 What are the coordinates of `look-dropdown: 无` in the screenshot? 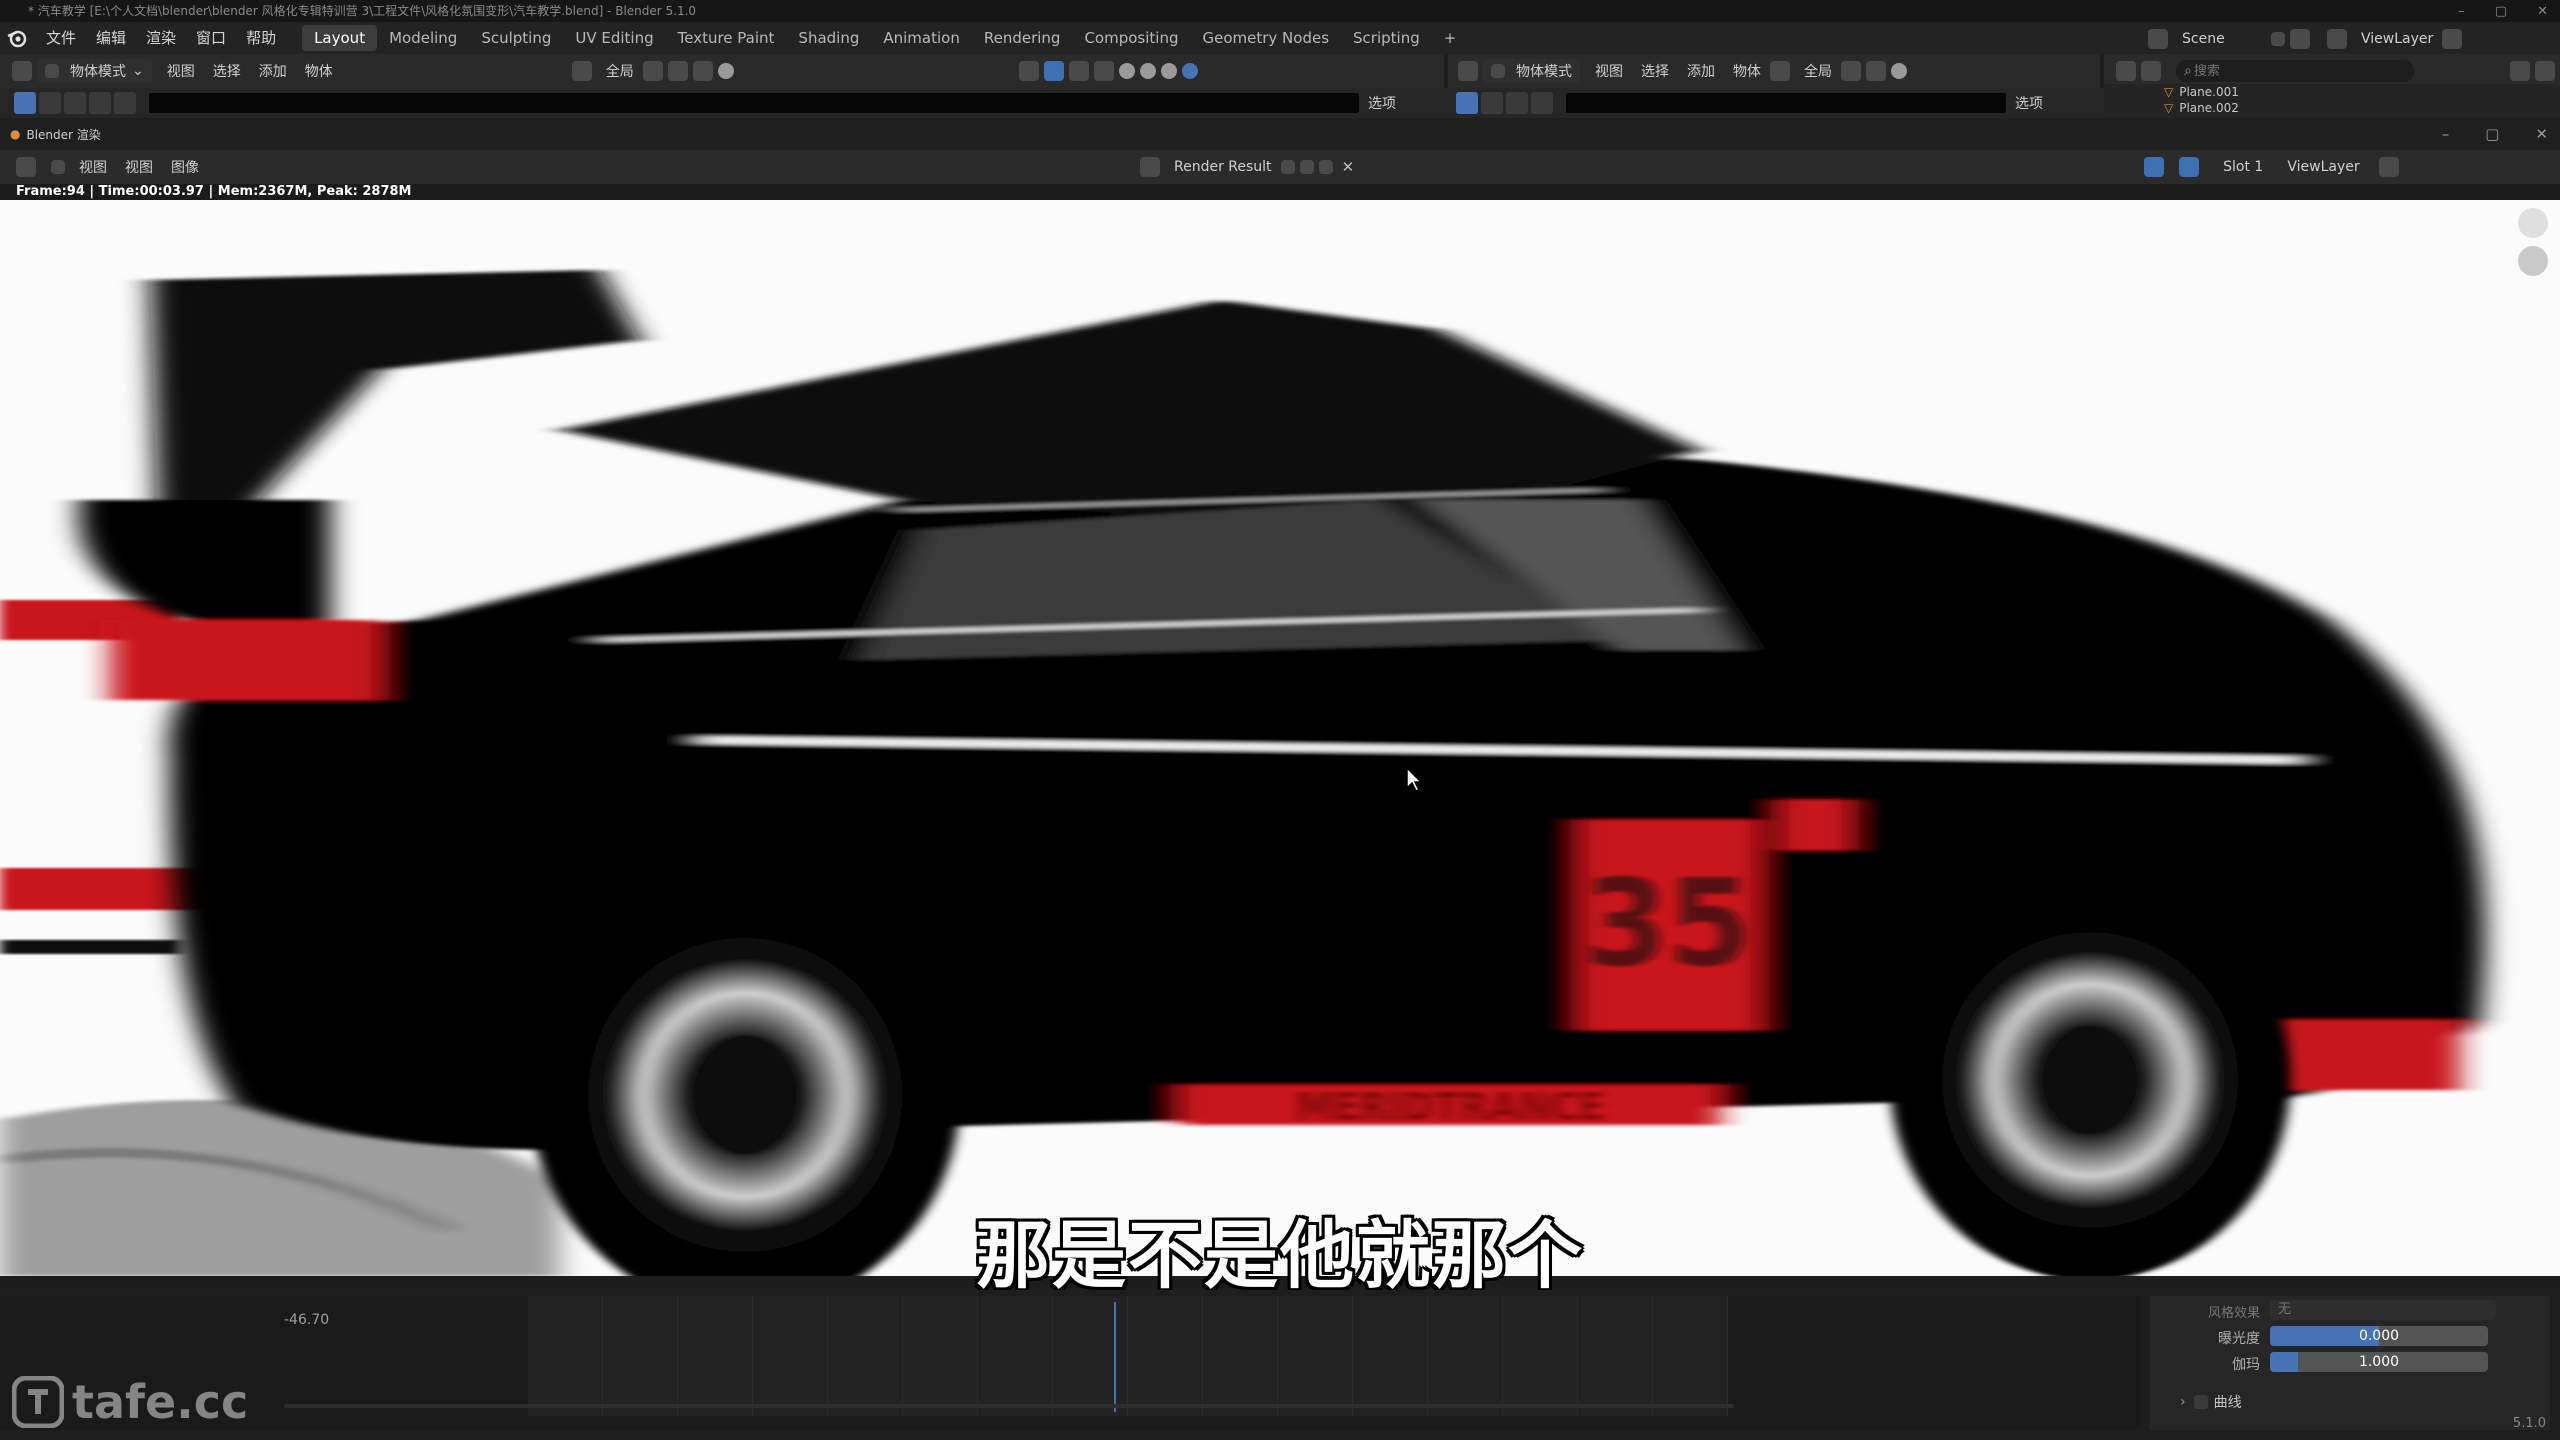 It's located at (2383, 1310).